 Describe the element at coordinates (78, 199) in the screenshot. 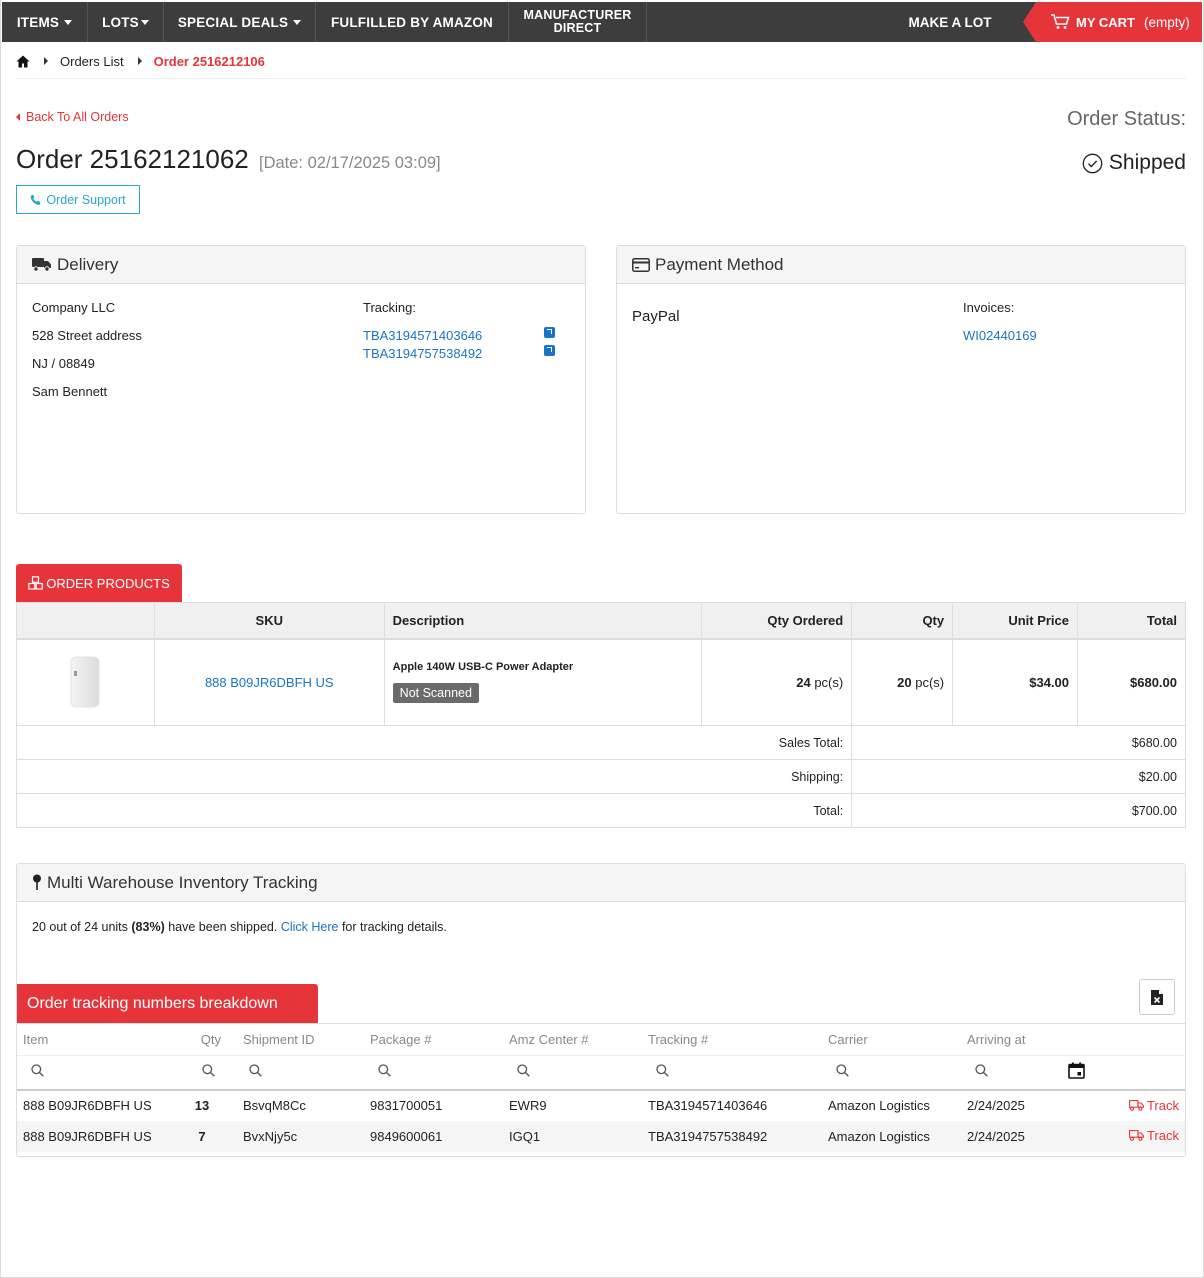

I see `order-support-button: Order Support` at that location.